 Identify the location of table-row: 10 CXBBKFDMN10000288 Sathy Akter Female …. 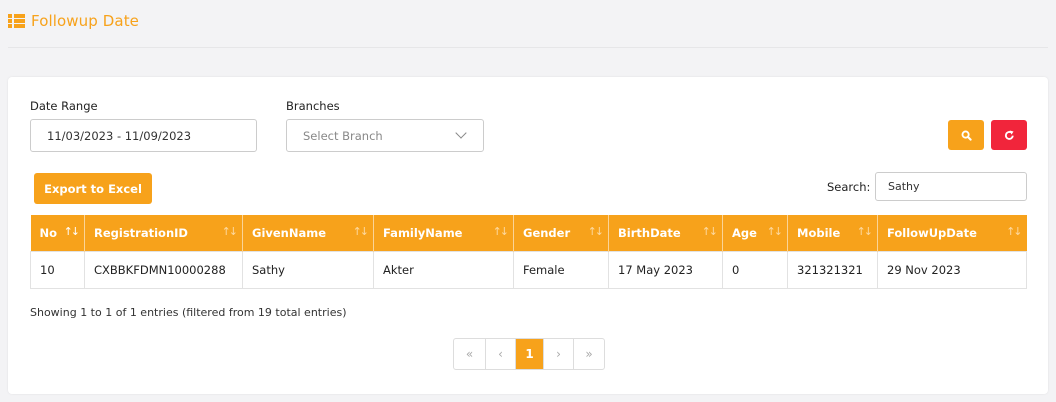
(528, 269).